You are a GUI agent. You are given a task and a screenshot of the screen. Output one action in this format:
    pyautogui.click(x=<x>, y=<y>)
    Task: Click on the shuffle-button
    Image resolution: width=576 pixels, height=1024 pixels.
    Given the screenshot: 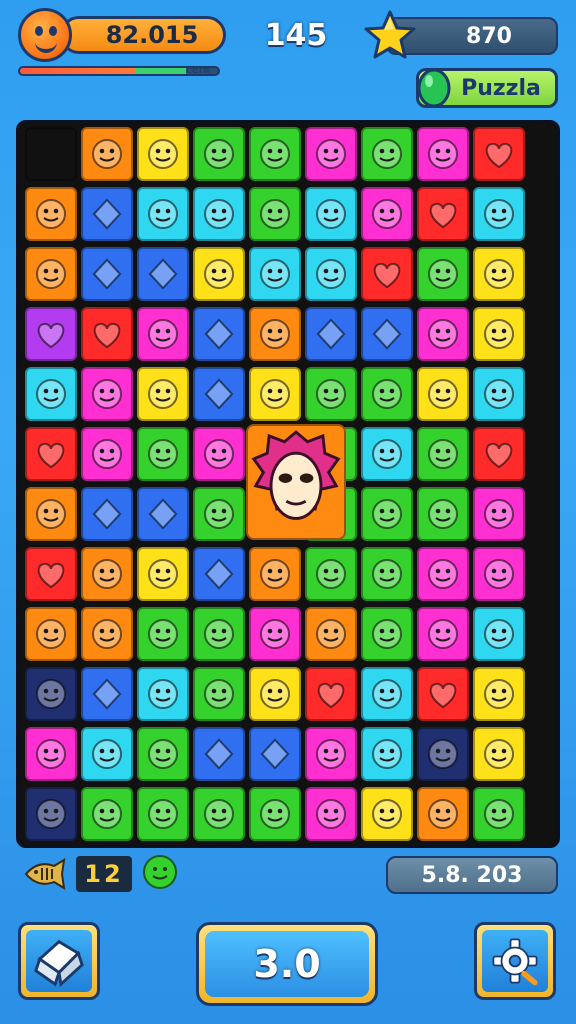 What is the action you would take?
    pyautogui.click(x=59, y=961)
    